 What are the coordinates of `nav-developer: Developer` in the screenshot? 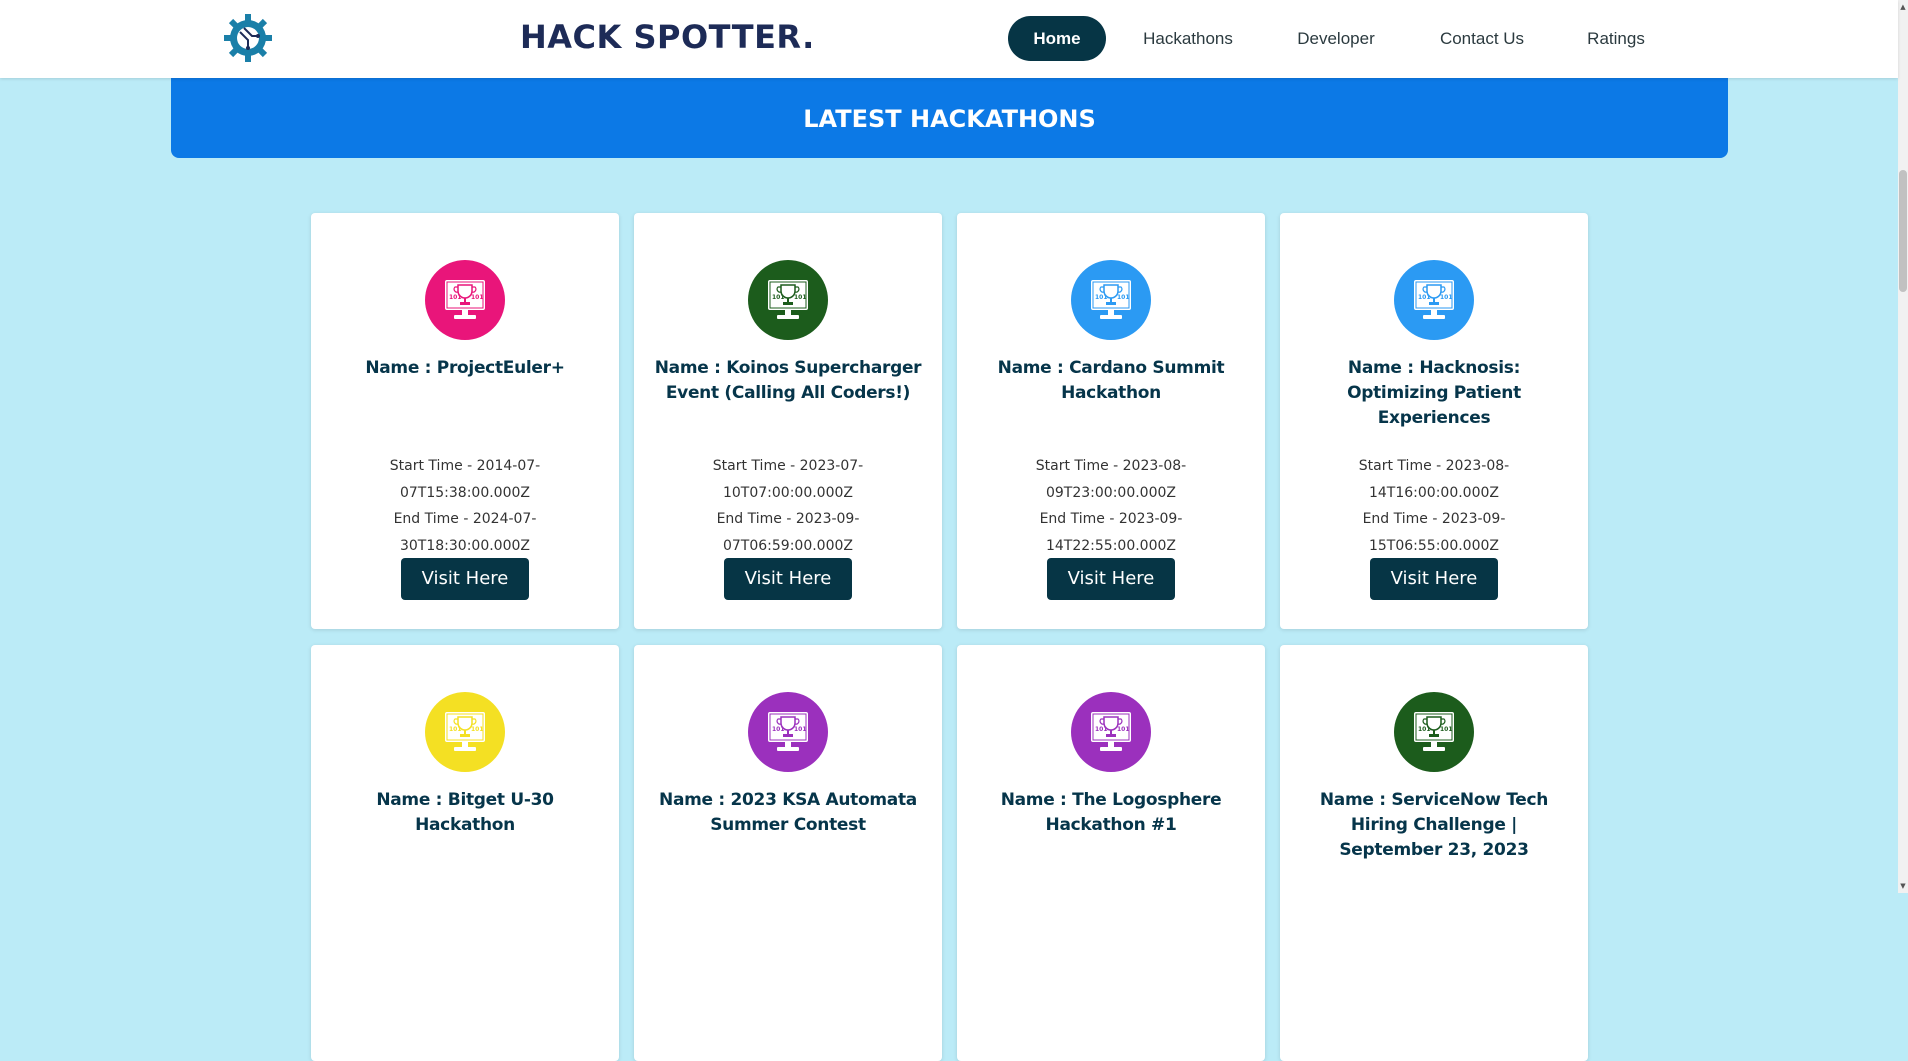 It's located at (1336, 38).